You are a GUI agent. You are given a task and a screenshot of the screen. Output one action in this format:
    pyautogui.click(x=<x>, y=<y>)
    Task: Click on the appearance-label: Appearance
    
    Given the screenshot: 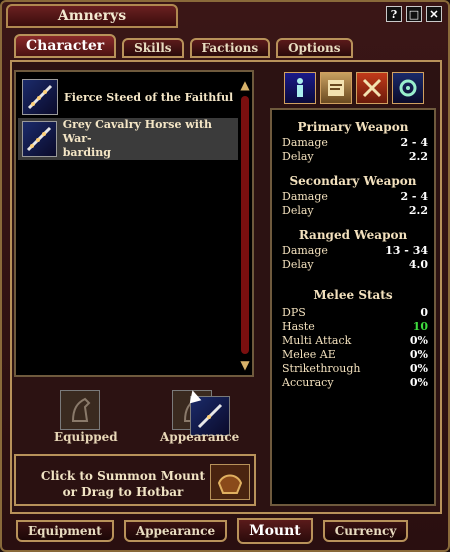 What is the action you would take?
    pyautogui.click(x=200, y=437)
    